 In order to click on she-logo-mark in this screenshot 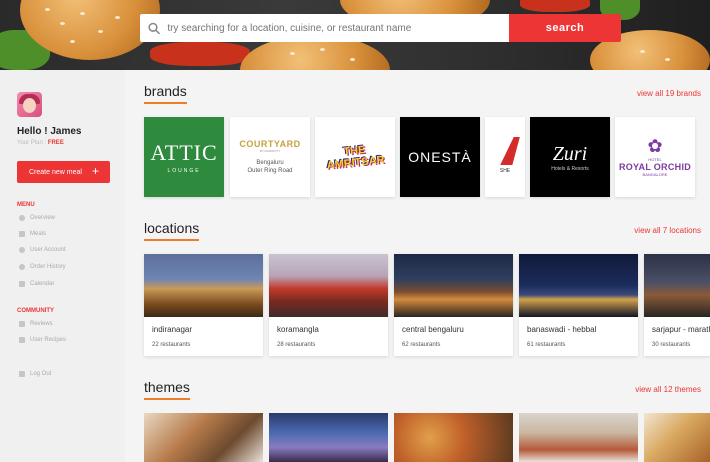, I will do `click(510, 151)`.